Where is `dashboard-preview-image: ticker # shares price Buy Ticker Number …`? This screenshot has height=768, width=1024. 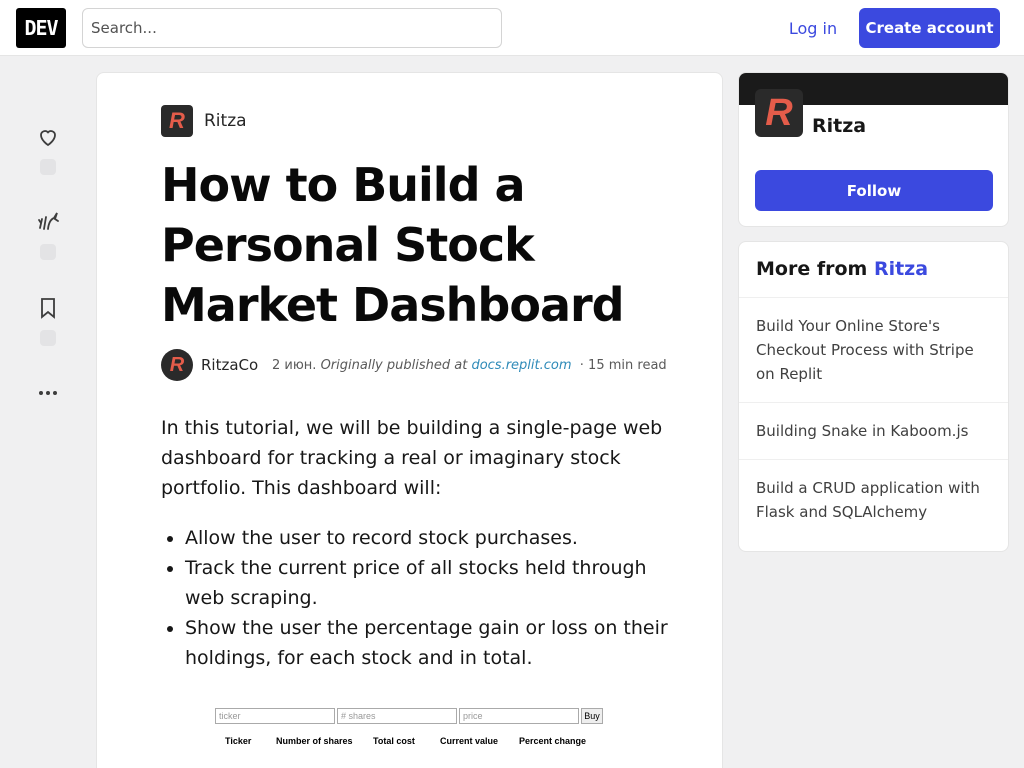 dashboard-preview-image: ticker # shares price Buy Ticker Number … is located at coordinates (410, 732).